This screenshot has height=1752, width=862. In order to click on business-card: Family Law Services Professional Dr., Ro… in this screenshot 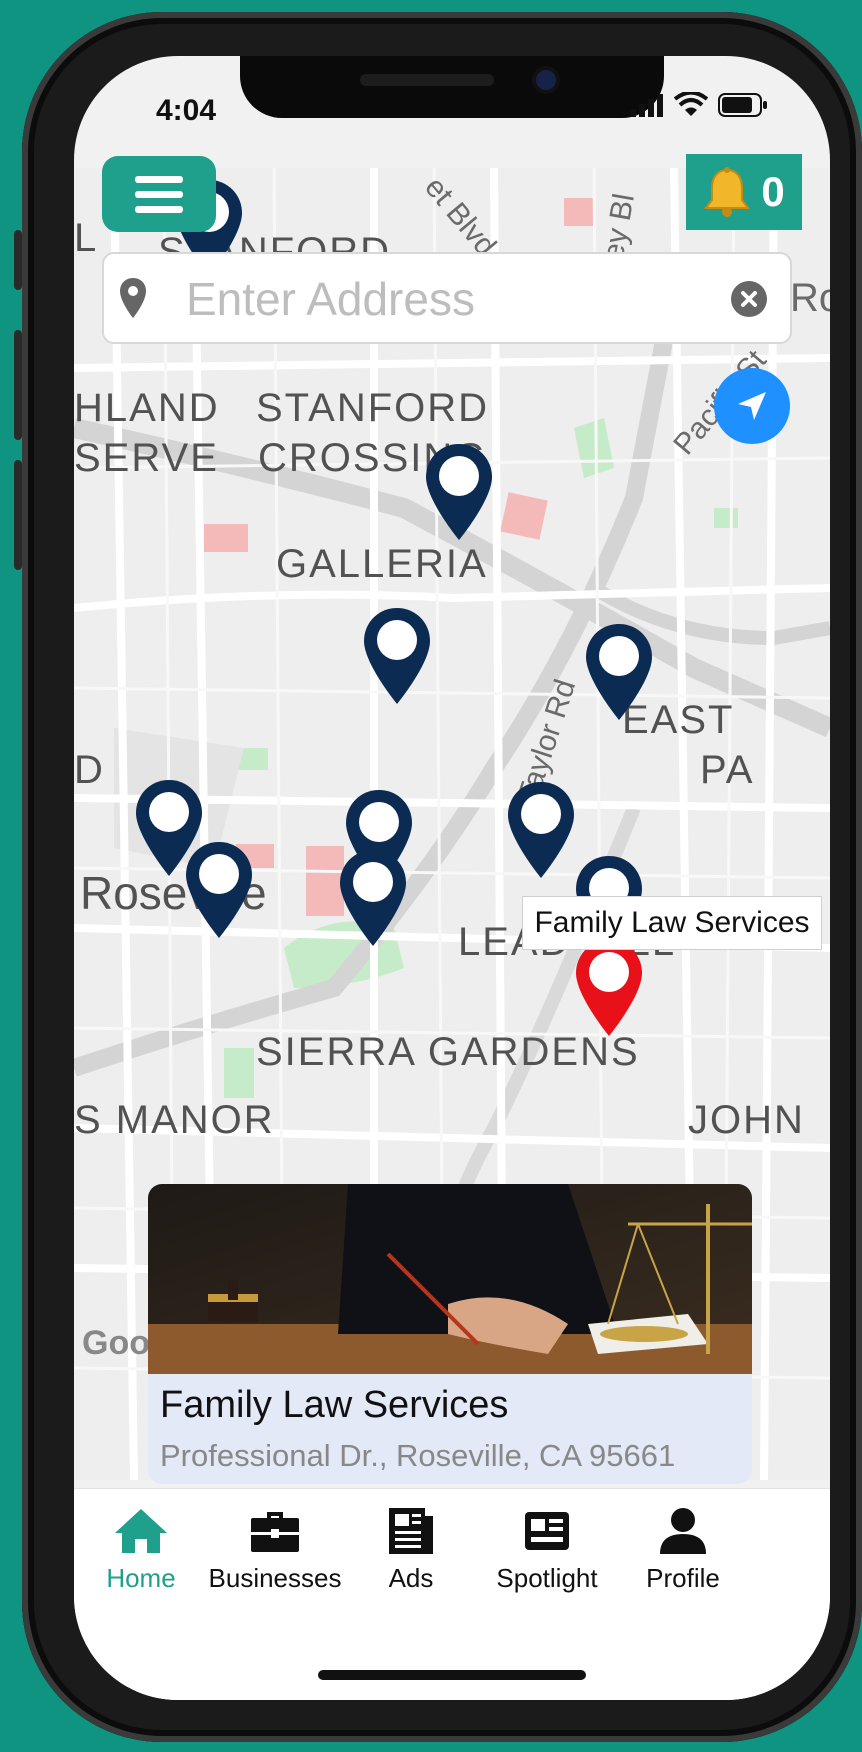, I will do `click(450, 1334)`.